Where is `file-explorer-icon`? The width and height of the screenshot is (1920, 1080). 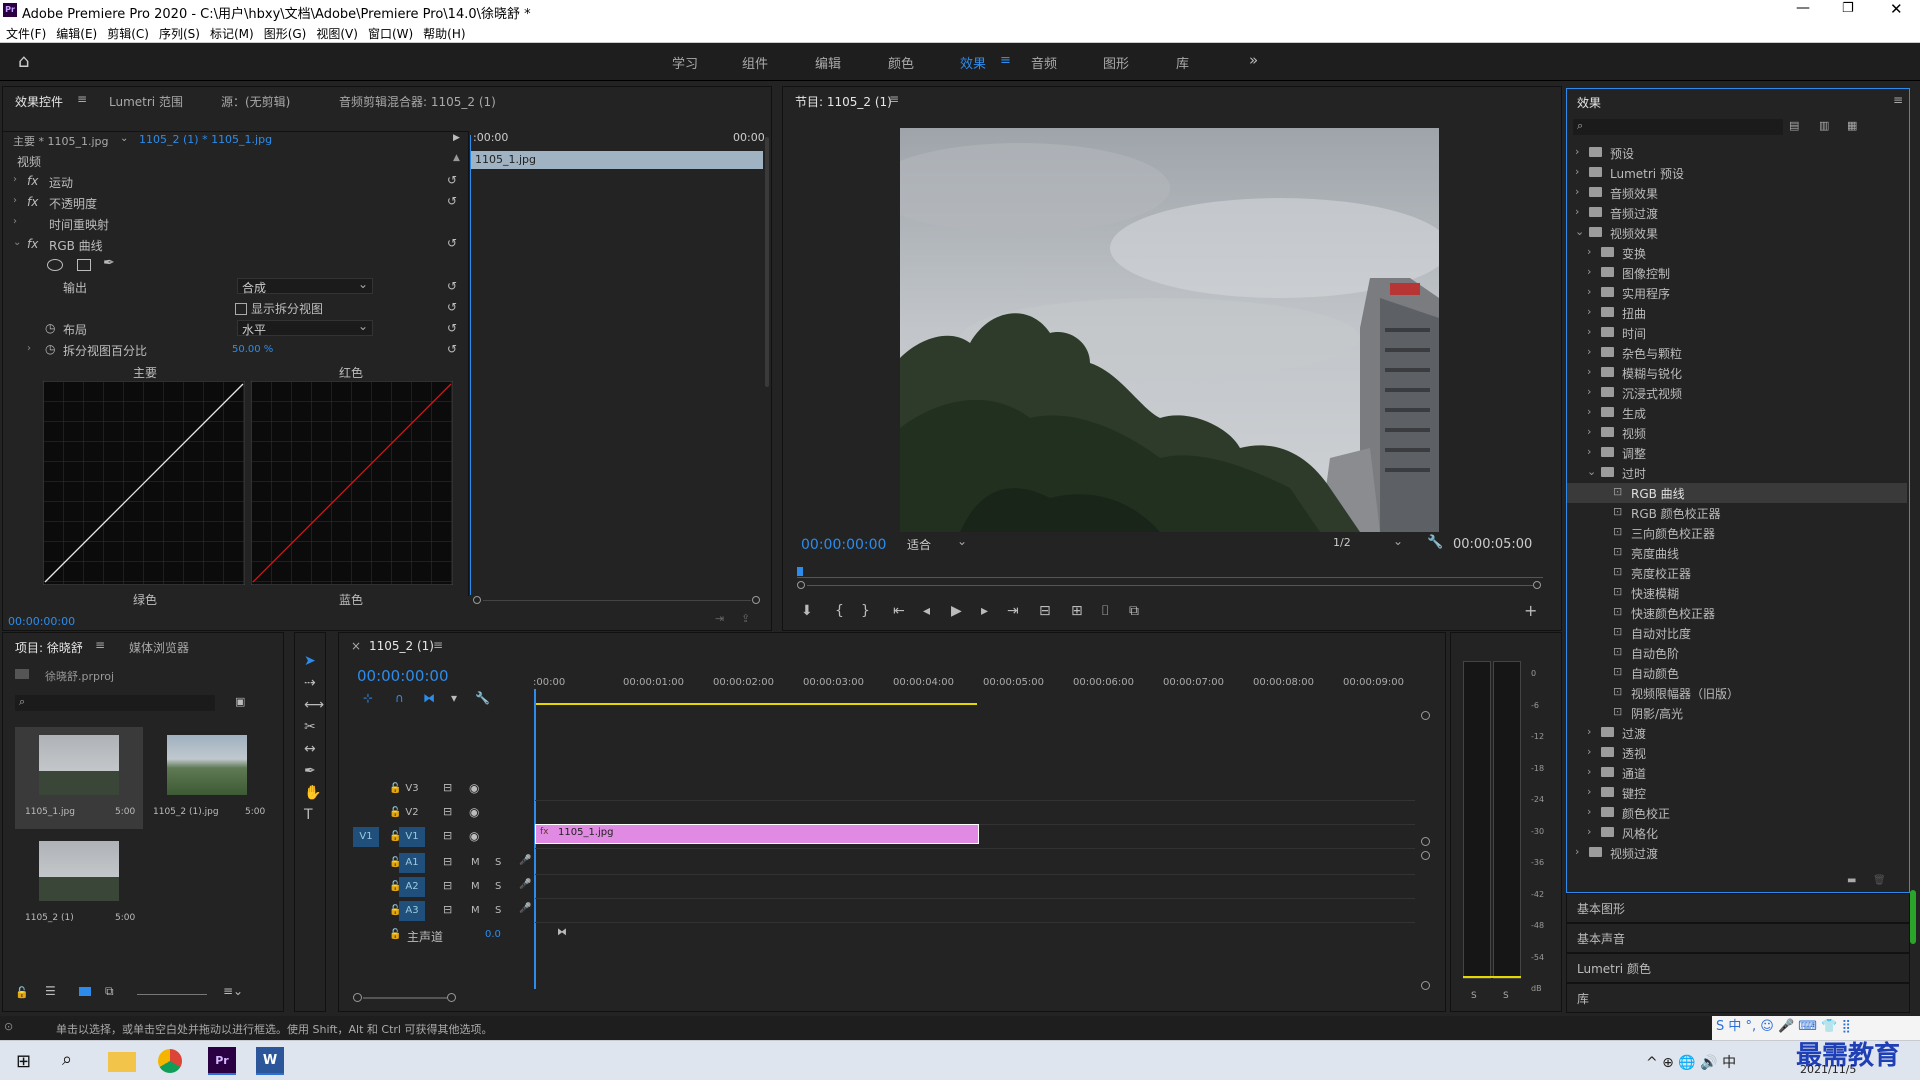 file-explorer-icon is located at coordinates (122, 1062).